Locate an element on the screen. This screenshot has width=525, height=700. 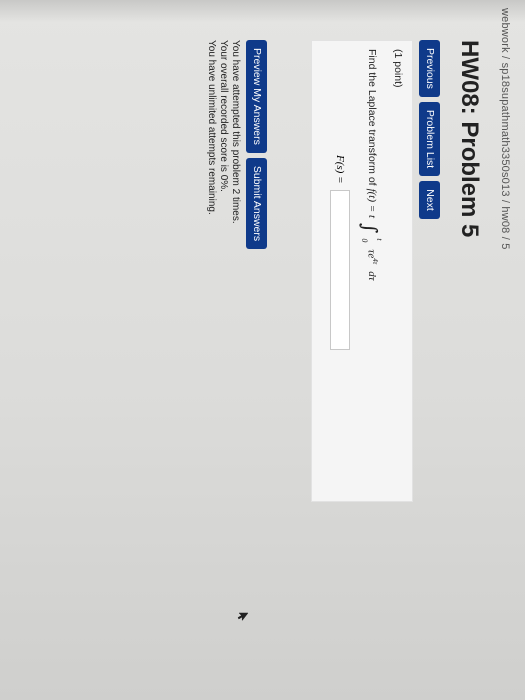
problem-list-button: Problem List is located at coordinates (429, 139).